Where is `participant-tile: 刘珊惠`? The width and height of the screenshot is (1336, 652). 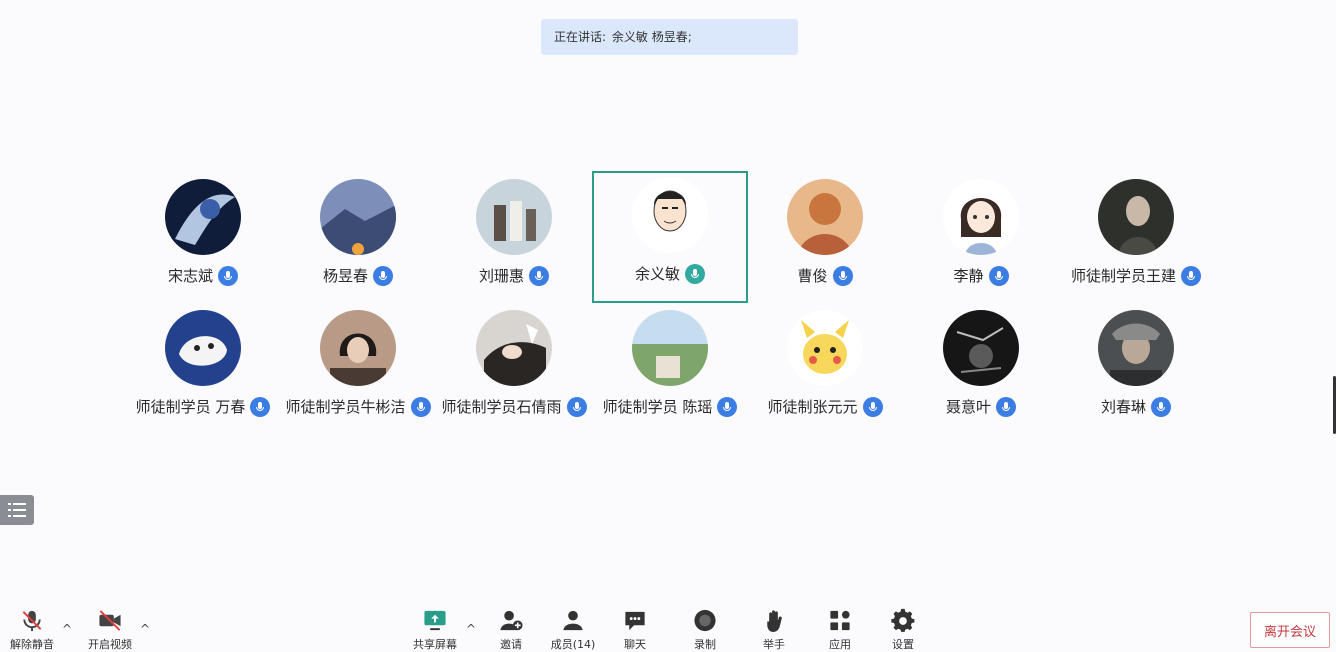
participant-tile: 刘珊惠 is located at coordinates (514, 239).